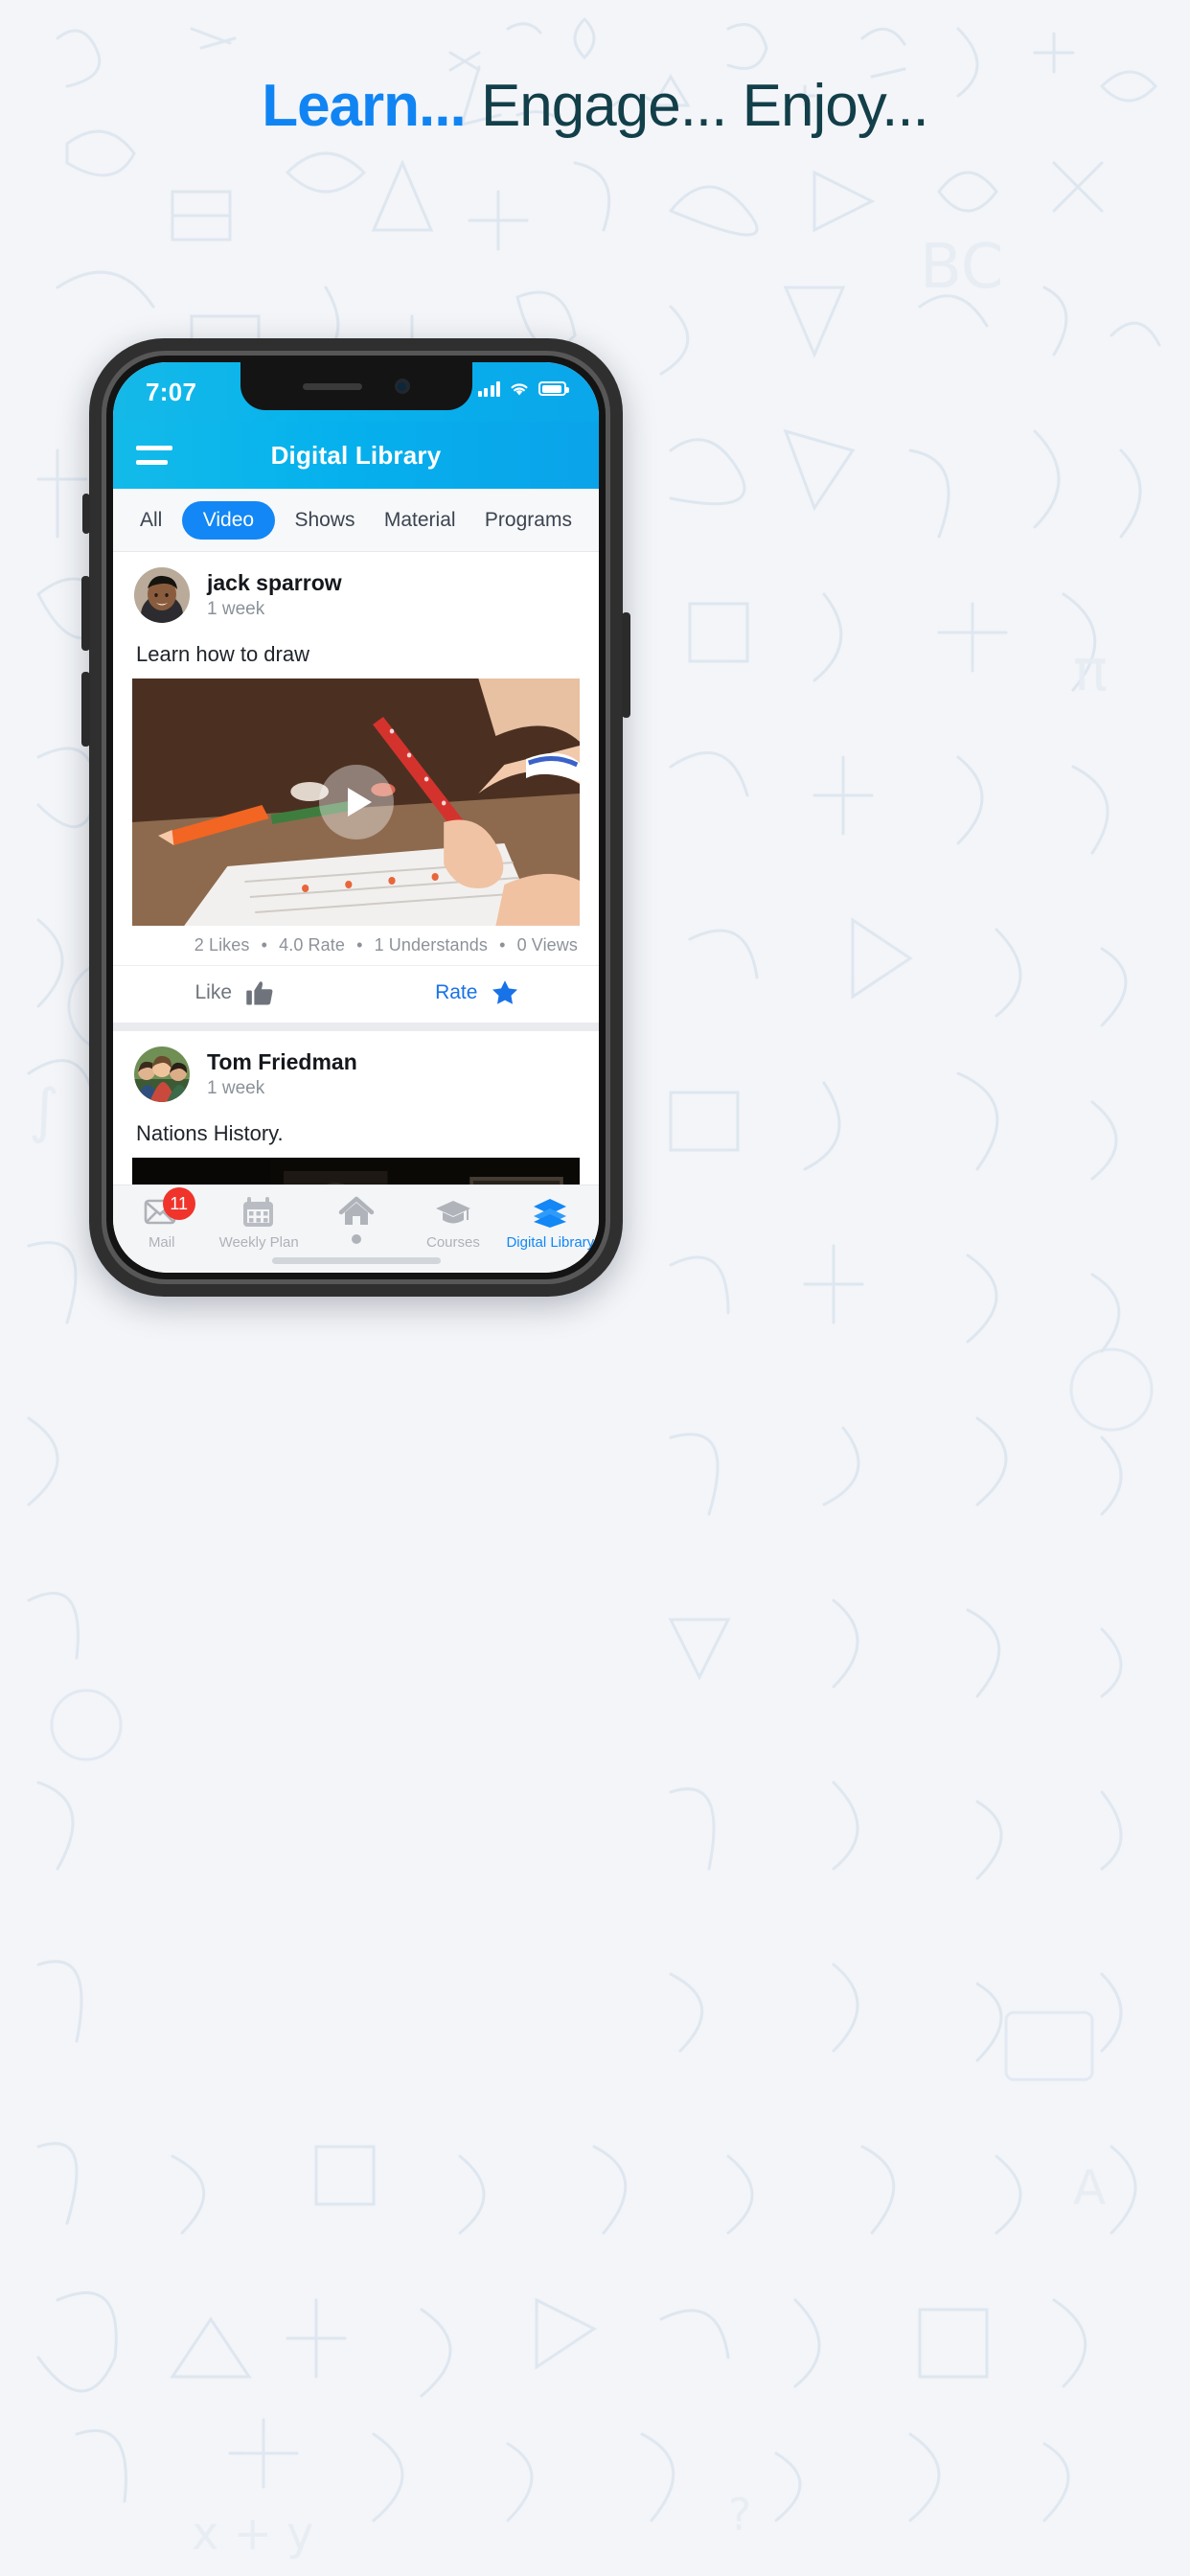 This screenshot has width=1190, height=2576. Describe the element at coordinates (234, 993) in the screenshot. I see `like-button: Like` at that location.